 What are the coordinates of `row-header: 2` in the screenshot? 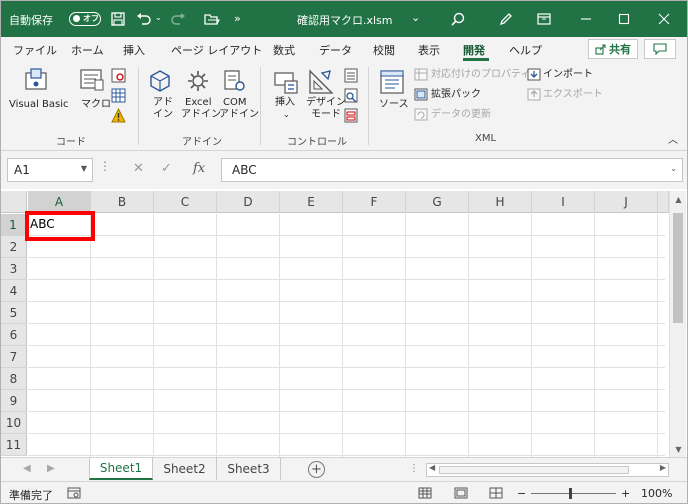 It's located at (14, 247).